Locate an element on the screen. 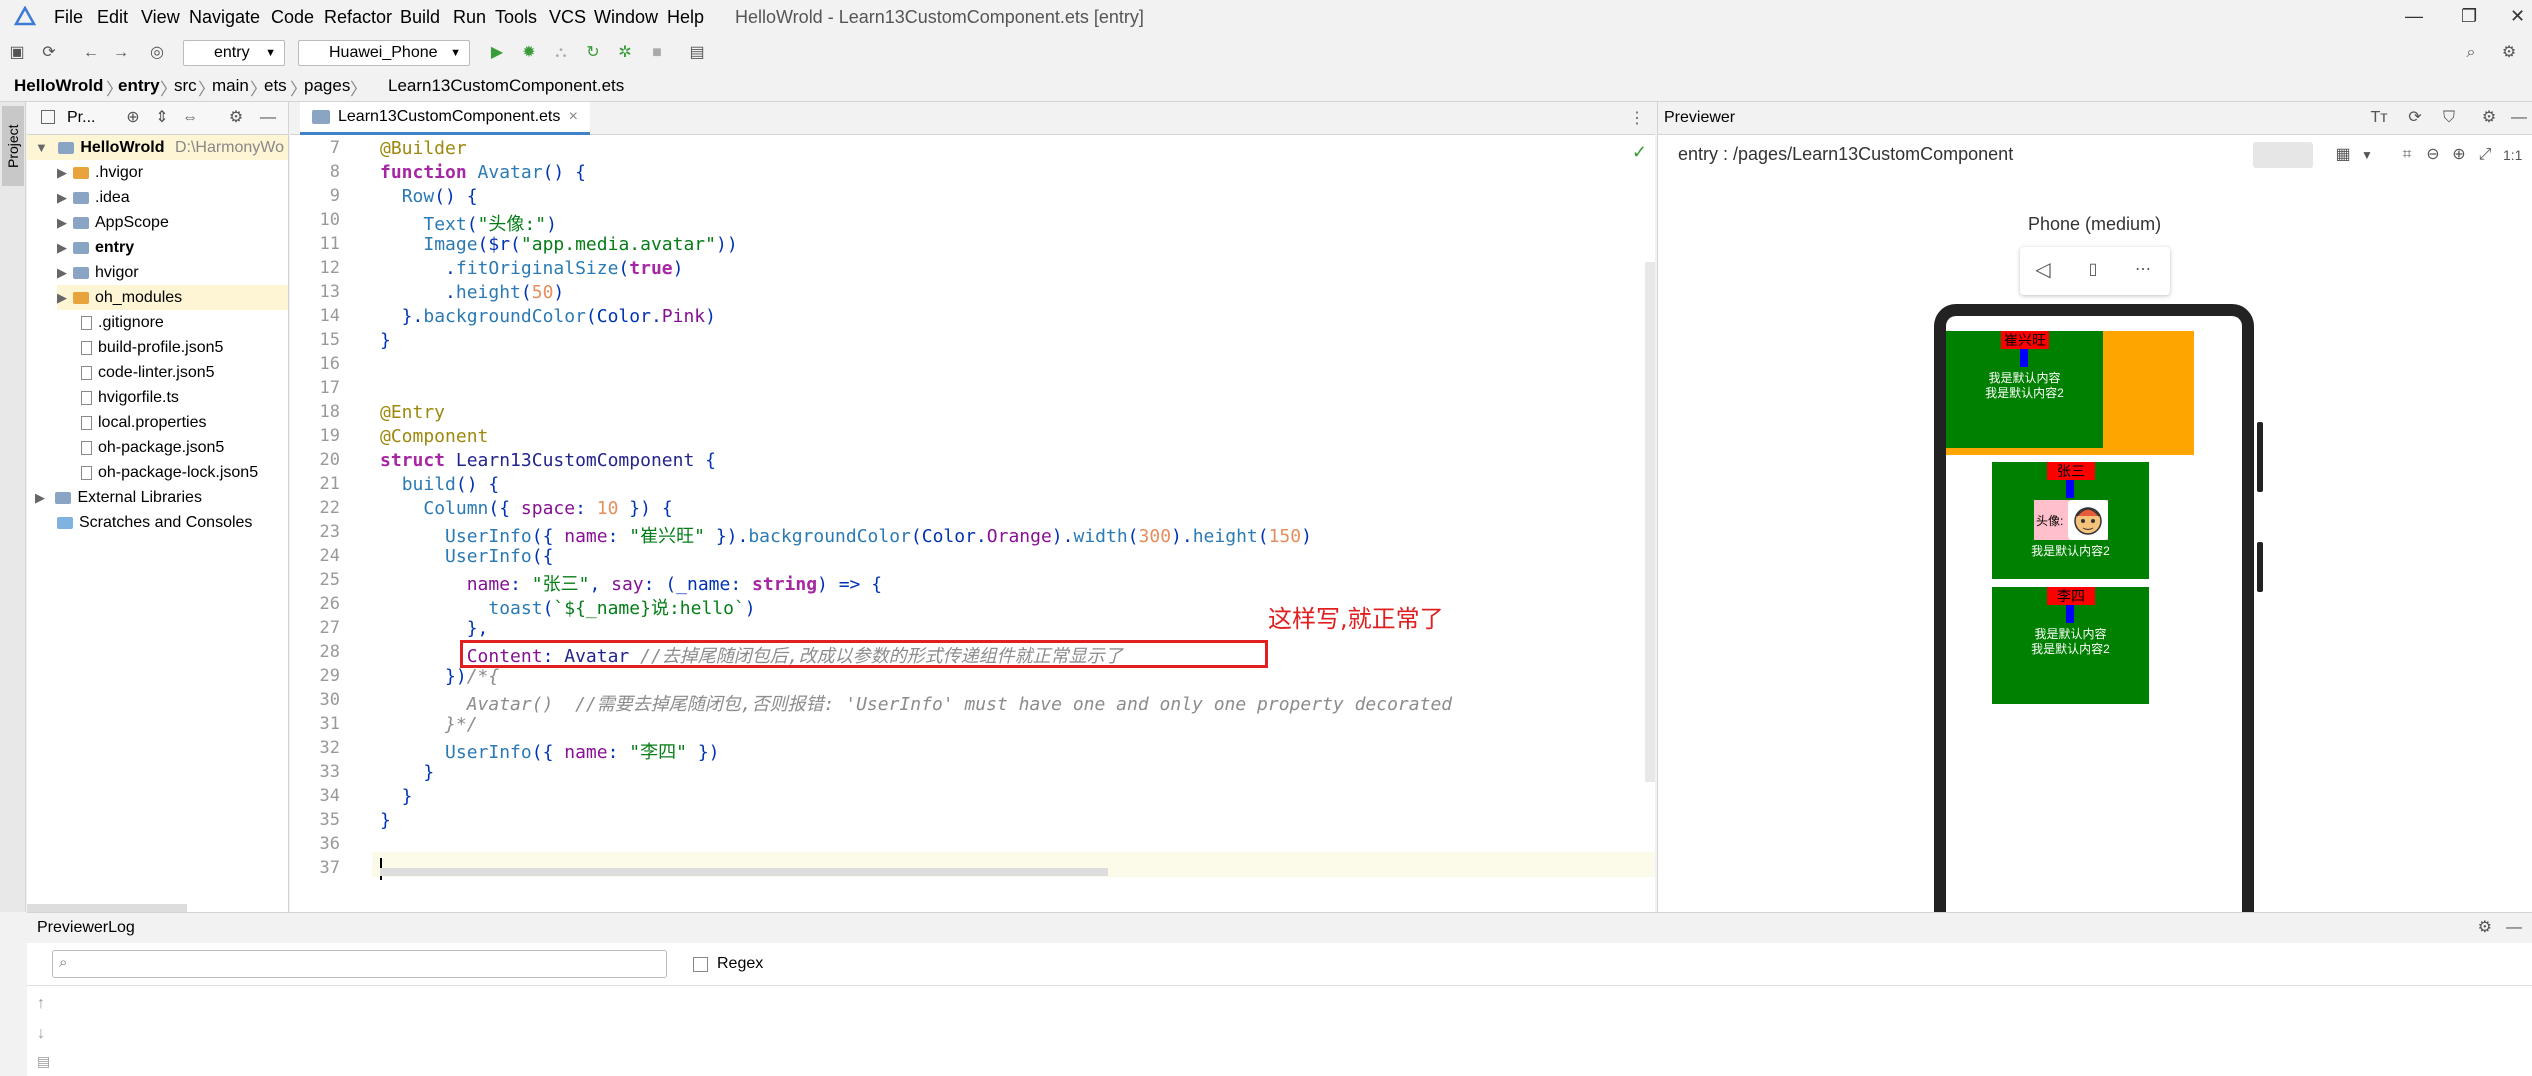  tree-item: code-linter.json5 is located at coordinates (147, 372).